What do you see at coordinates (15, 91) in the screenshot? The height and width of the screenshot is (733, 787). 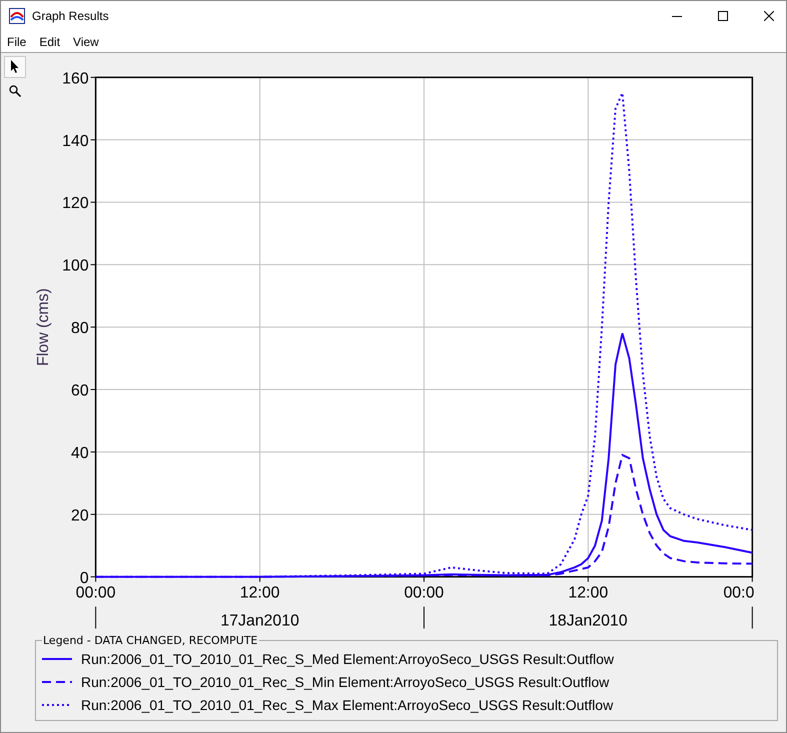 I see `magnifier-icon` at bounding box center [15, 91].